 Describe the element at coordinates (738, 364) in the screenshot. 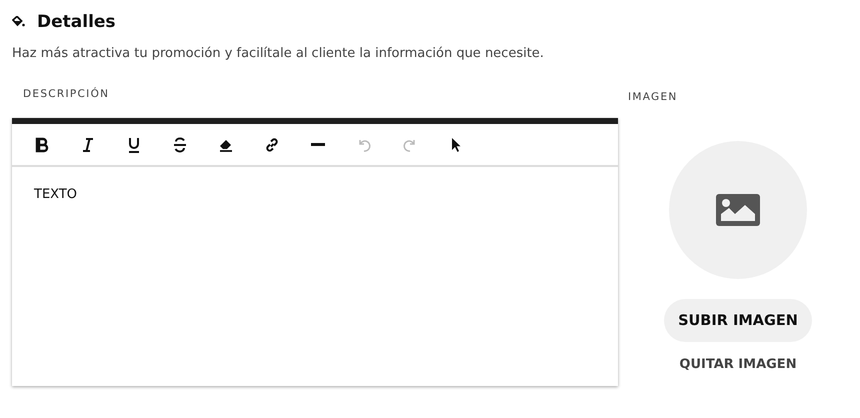

I see `remove-image-button: QUITAR IMAGEN` at that location.